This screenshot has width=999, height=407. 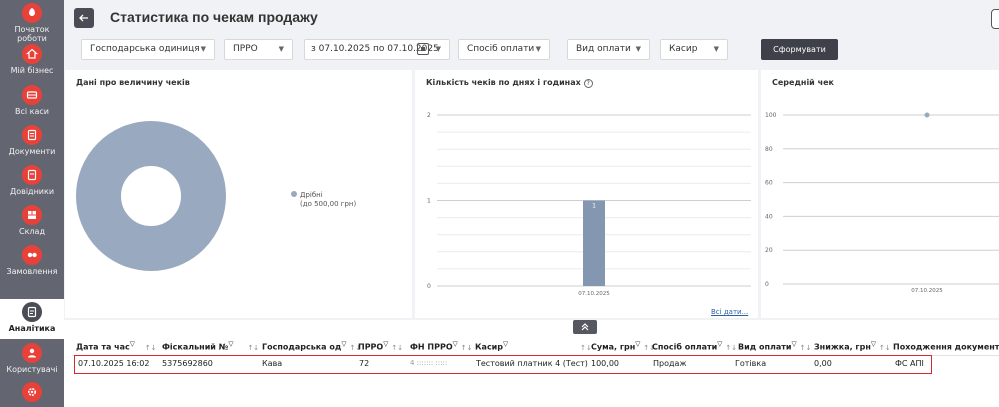 What do you see at coordinates (613, 347) in the screenshot?
I see `column-header-label: Сума, грн` at bounding box center [613, 347].